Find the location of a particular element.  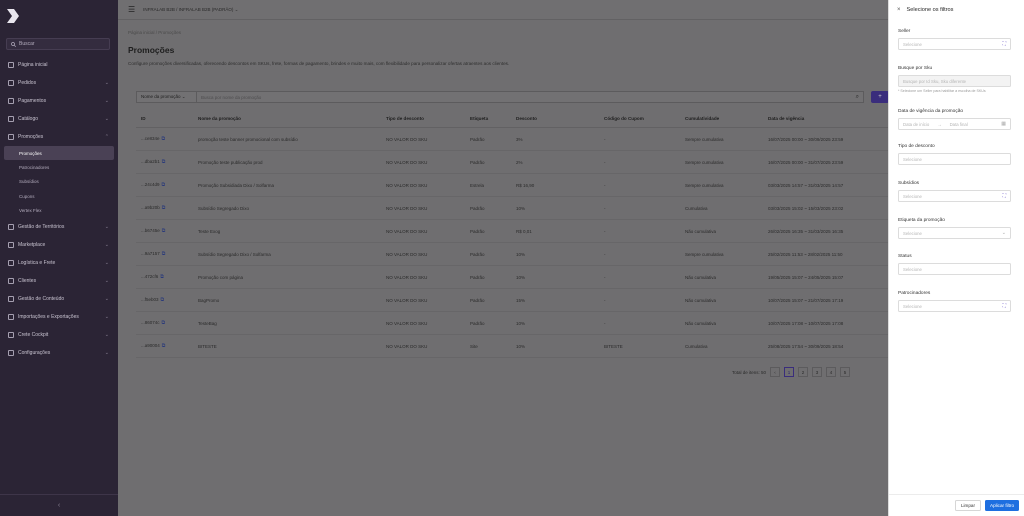

page-button-3: 3 is located at coordinates (817, 372).